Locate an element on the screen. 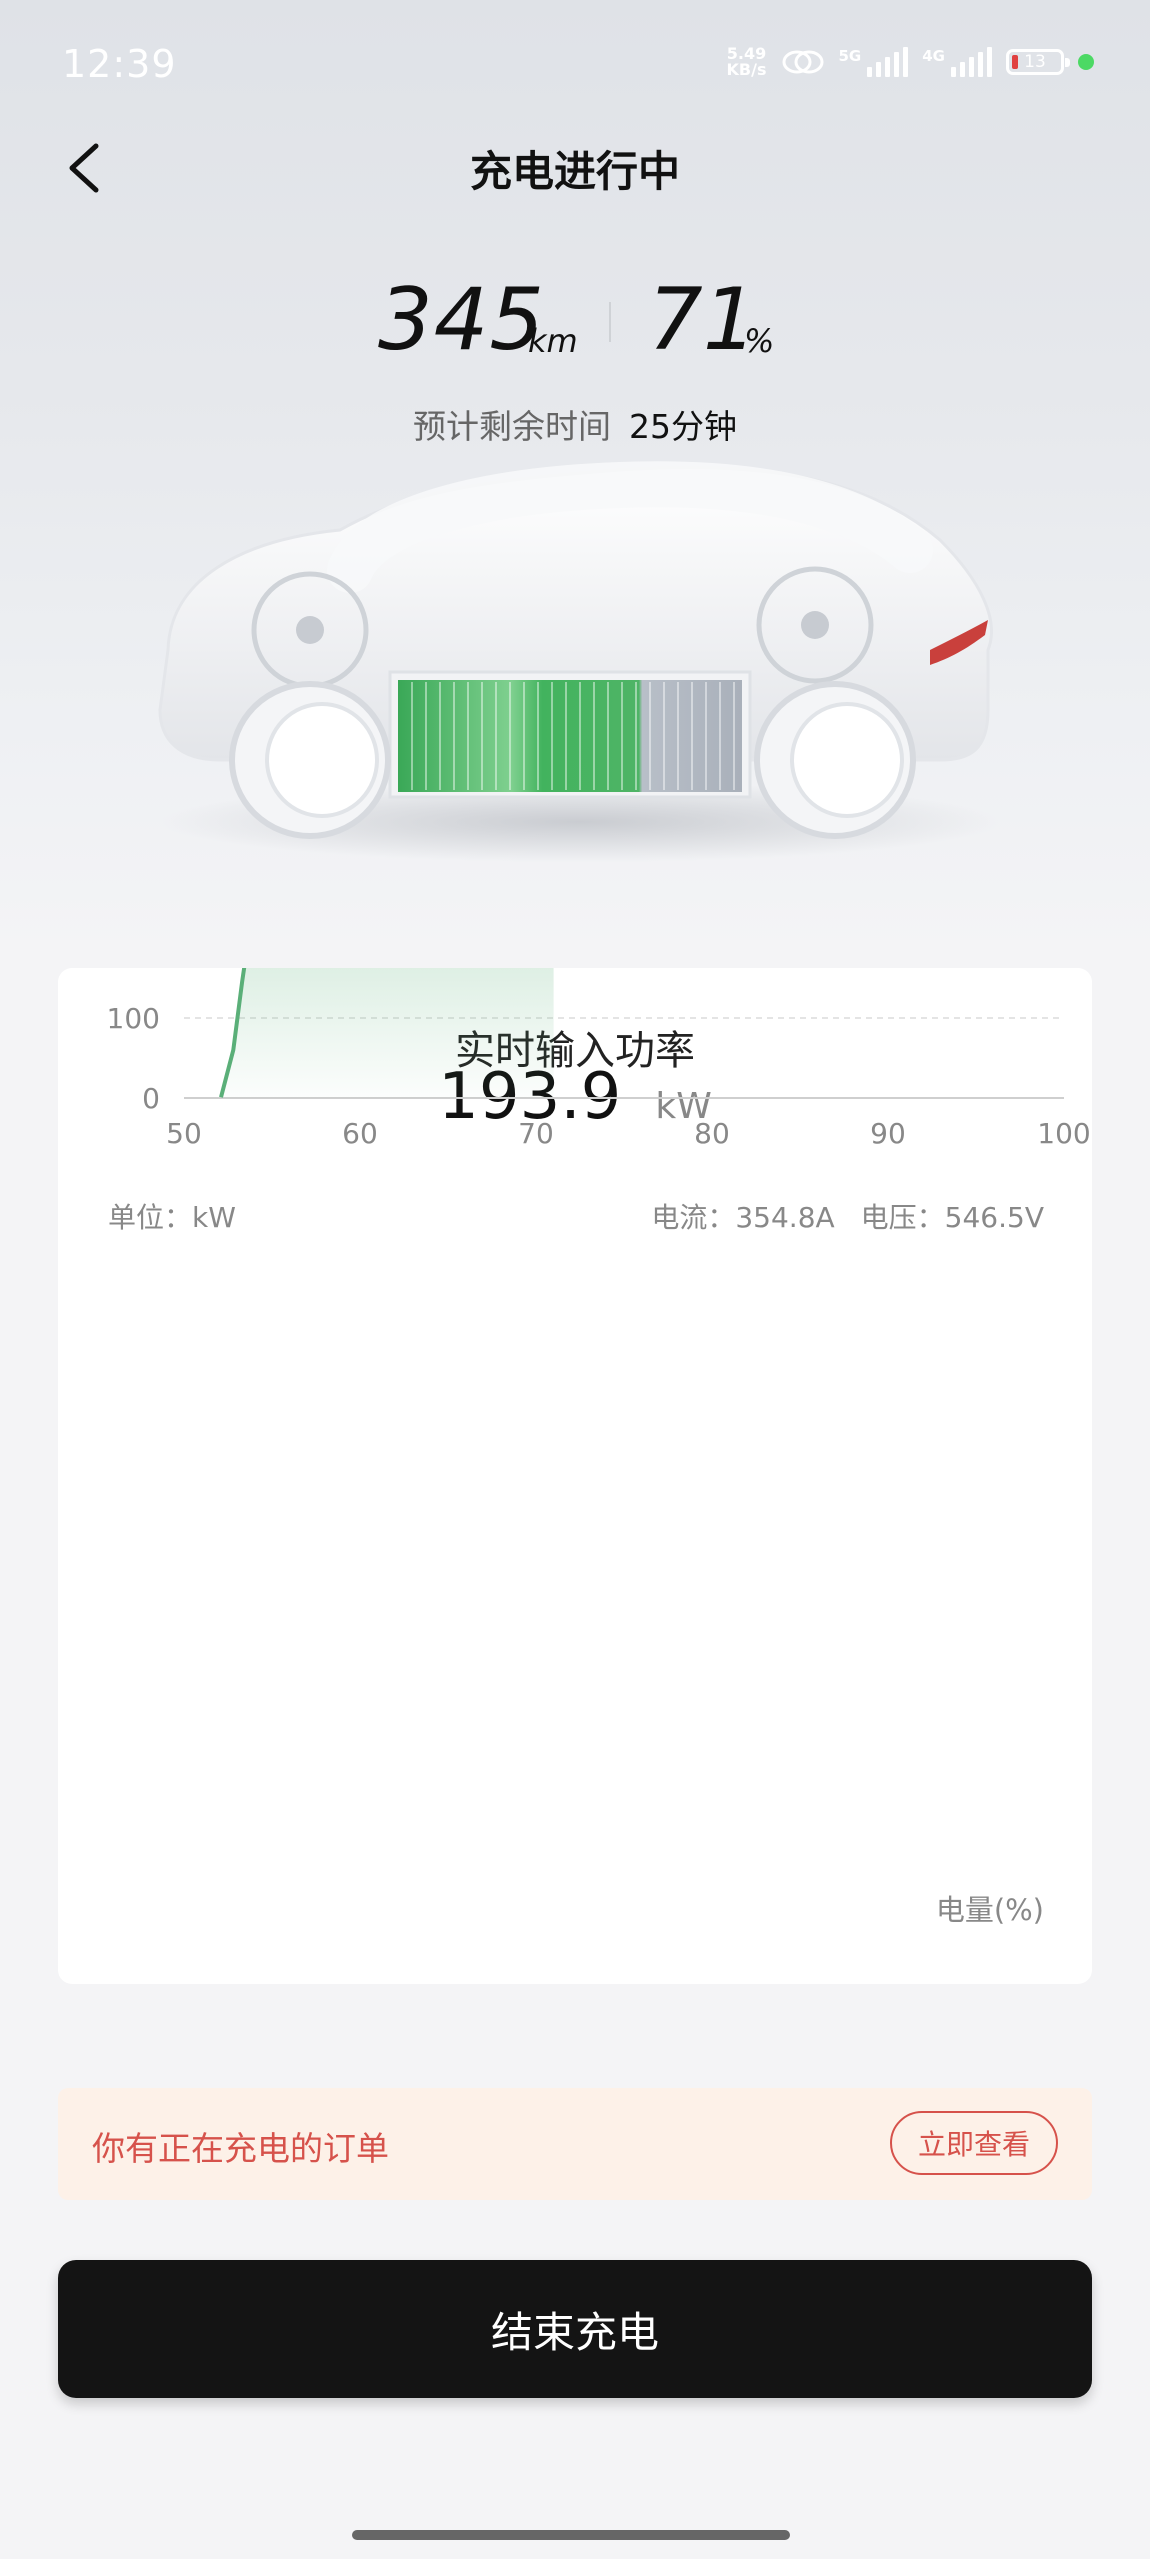 This screenshot has height=2559, width=1150. remaining-time-label: 预计剩余时间 is located at coordinates (512, 426).